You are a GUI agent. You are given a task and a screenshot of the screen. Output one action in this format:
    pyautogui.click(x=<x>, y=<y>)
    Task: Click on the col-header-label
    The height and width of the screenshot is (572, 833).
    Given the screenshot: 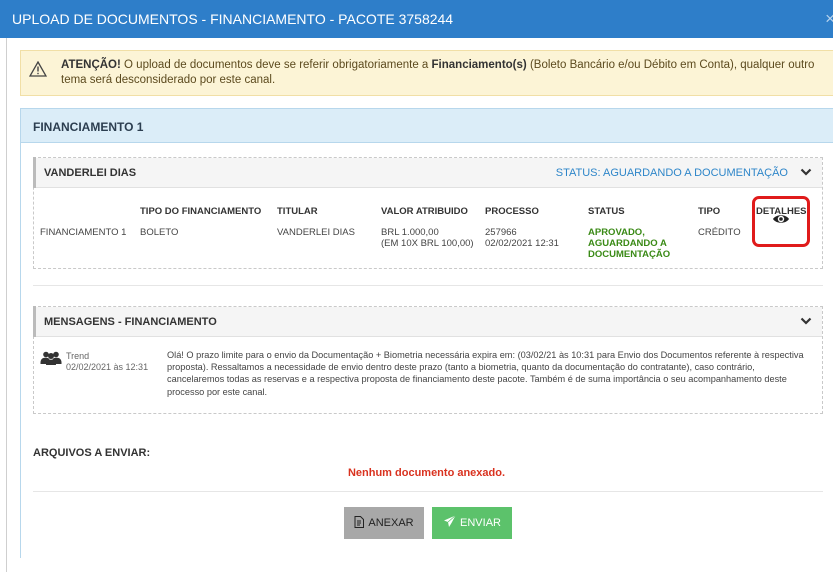 What is the action you would take?
    pyautogui.click(x=87, y=215)
    